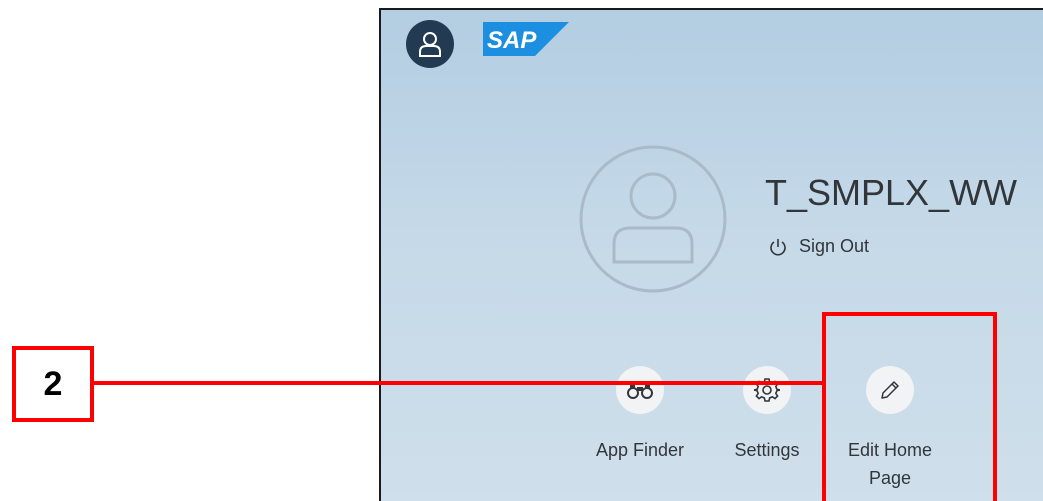  What do you see at coordinates (653, 219) in the screenshot?
I see `user-avatar-large` at bounding box center [653, 219].